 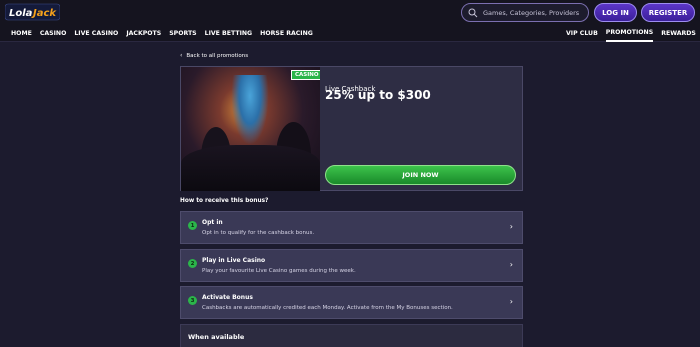 I want to click on register-button: REGISTER, so click(x=668, y=12).